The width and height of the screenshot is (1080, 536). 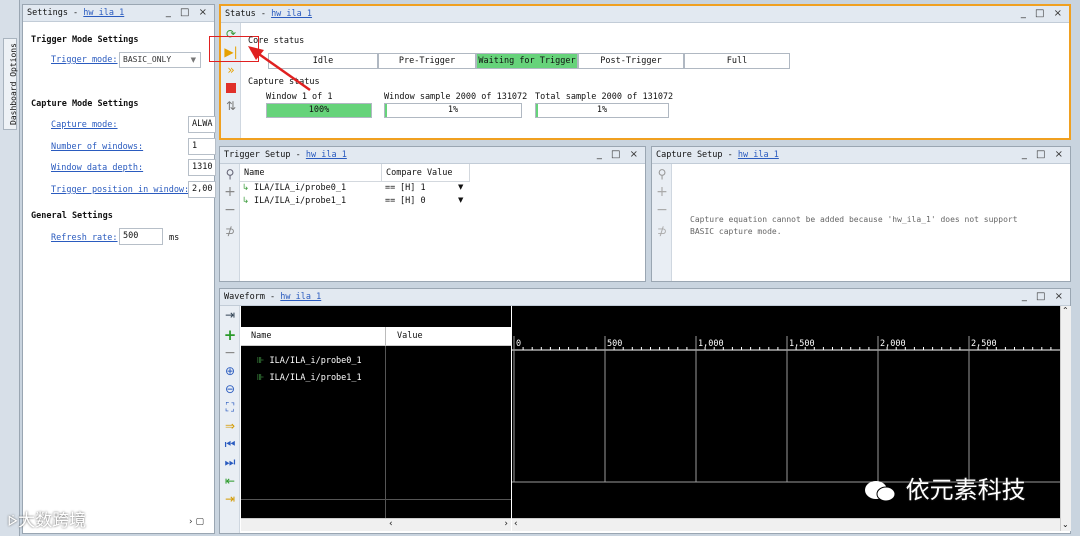 I want to click on num-windows-label: Number of windows:, so click(x=97, y=147).